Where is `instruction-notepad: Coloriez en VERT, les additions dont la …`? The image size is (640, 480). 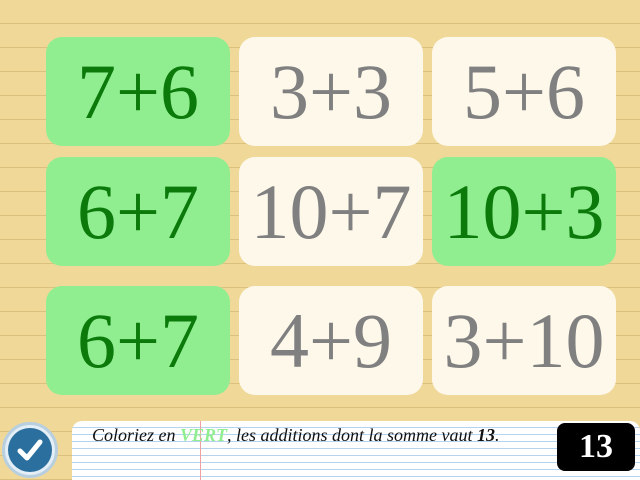
instruction-notepad: Coloriez en VERT, les additions dont la … is located at coordinates (356, 450).